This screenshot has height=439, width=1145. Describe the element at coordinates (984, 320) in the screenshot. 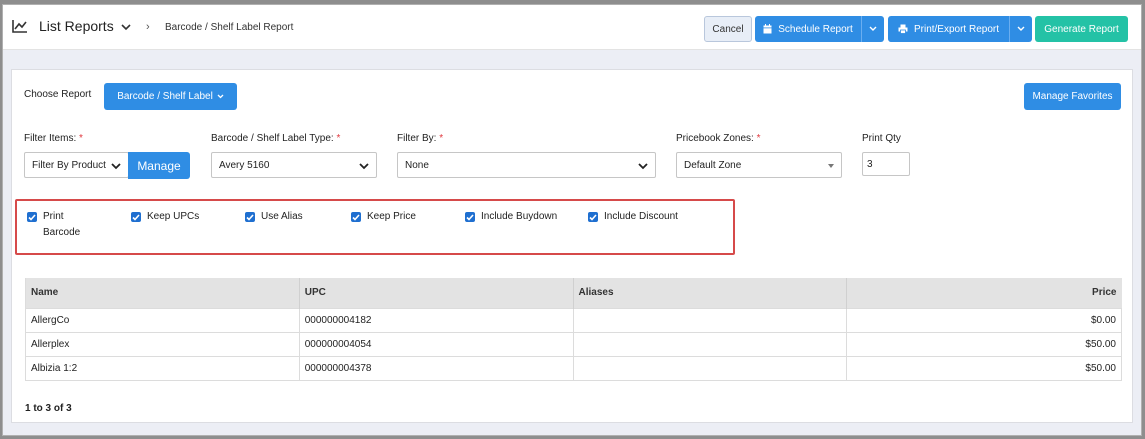

I see `cell-price: $0.00` at that location.